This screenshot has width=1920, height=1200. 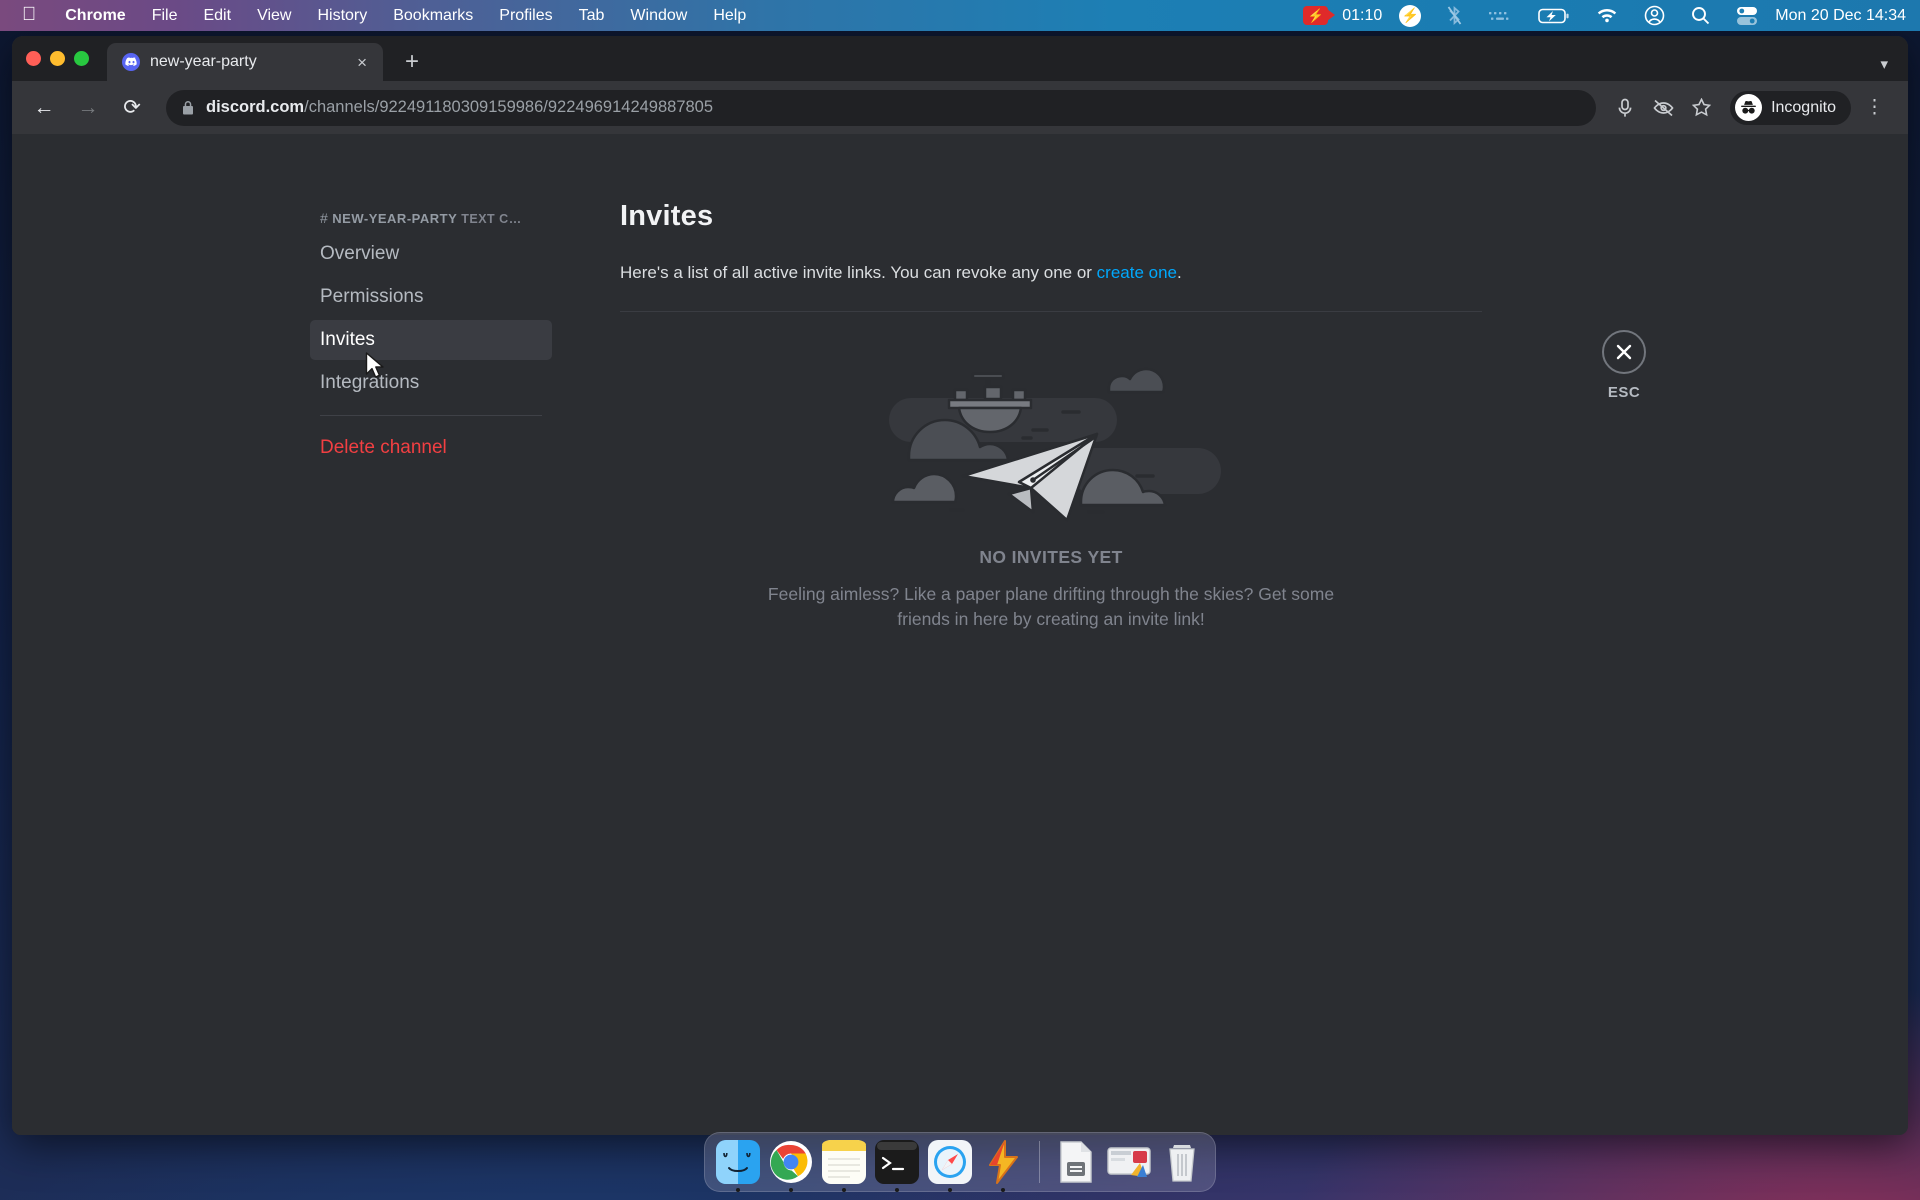 I want to click on screen-record-timer: 01:10, so click(x=1362, y=15).